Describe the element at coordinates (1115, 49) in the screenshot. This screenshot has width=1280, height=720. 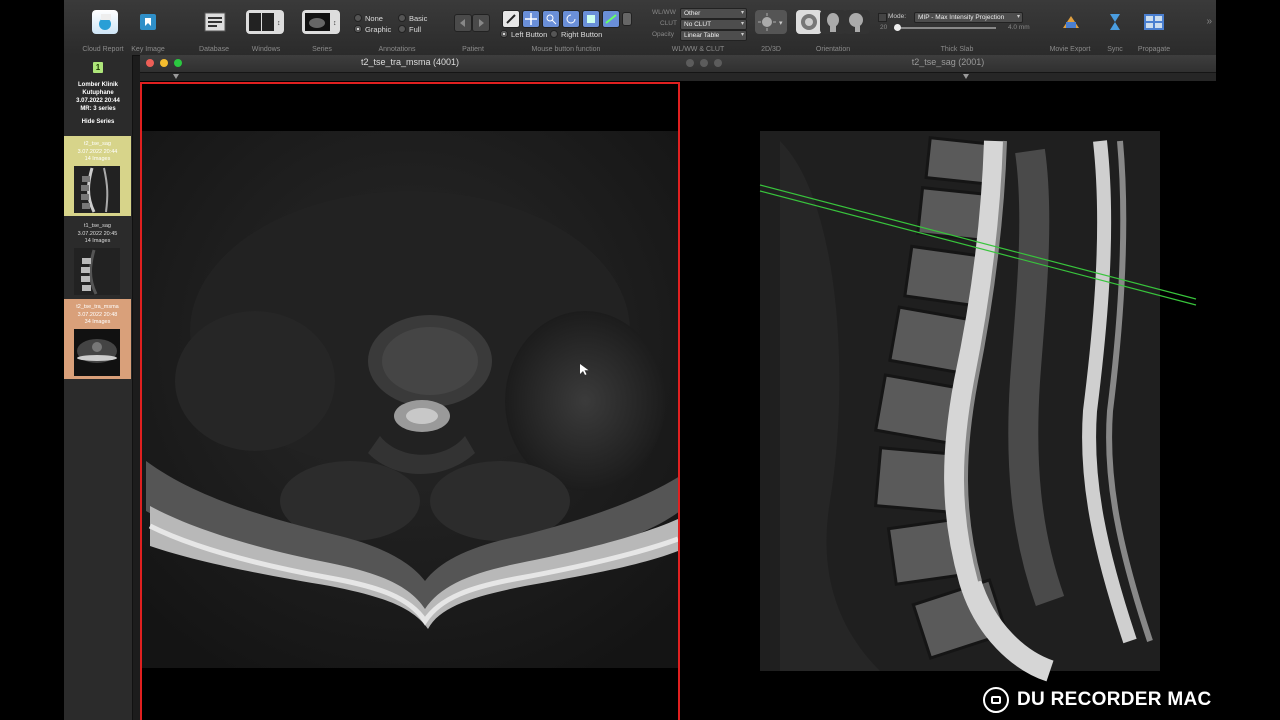
I see `sync-label: Sync` at that location.